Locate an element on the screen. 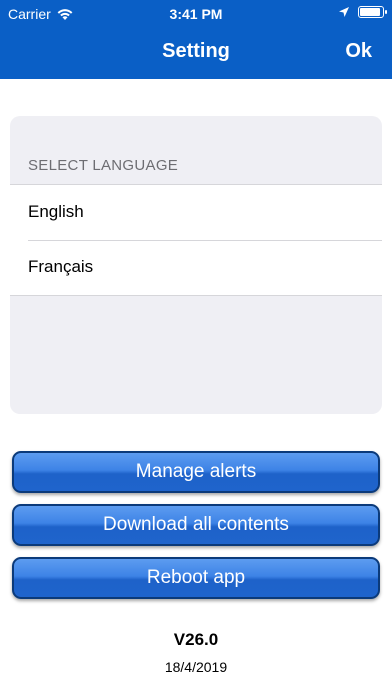  status-bar: Carrier 3:41 PM is located at coordinates (196, 14).